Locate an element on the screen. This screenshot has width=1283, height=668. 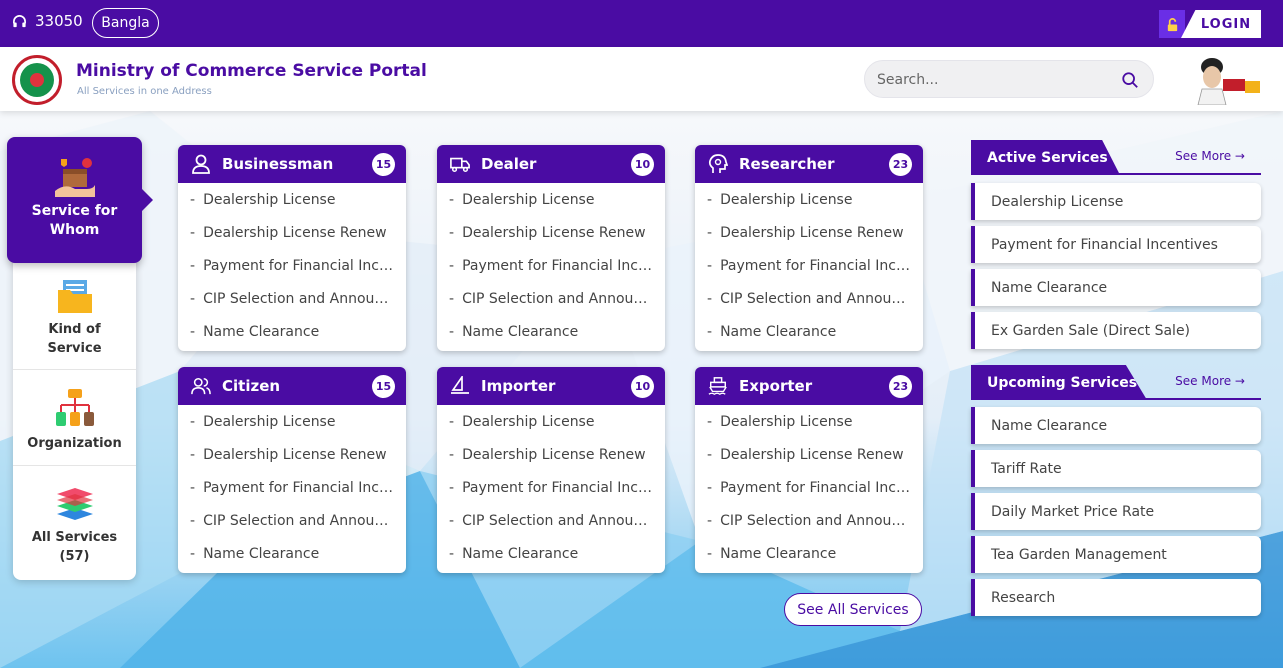
active-services-header: Active Services See More → is located at coordinates (1116, 157).